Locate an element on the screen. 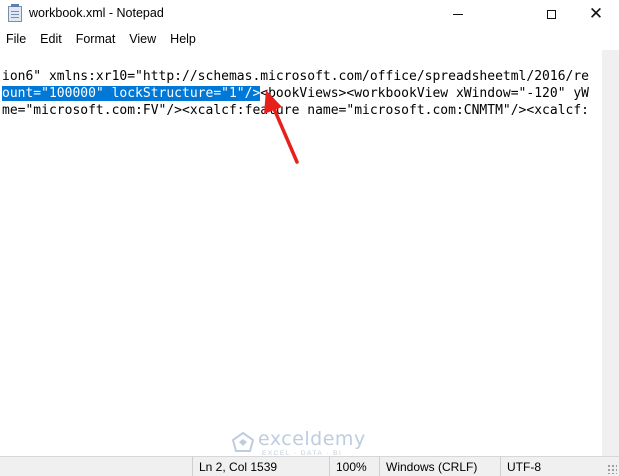 The height and width of the screenshot is (476, 619). menu-view: View is located at coordinates (142, 39).